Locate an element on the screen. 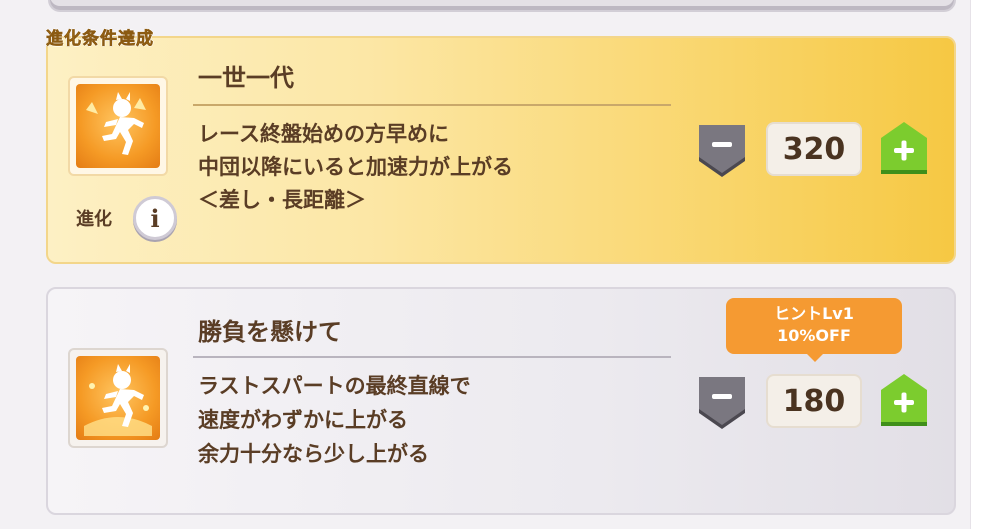 The width and height of the screenshot is (1000, 529). scroll-track is located at coordinates (985, 264).